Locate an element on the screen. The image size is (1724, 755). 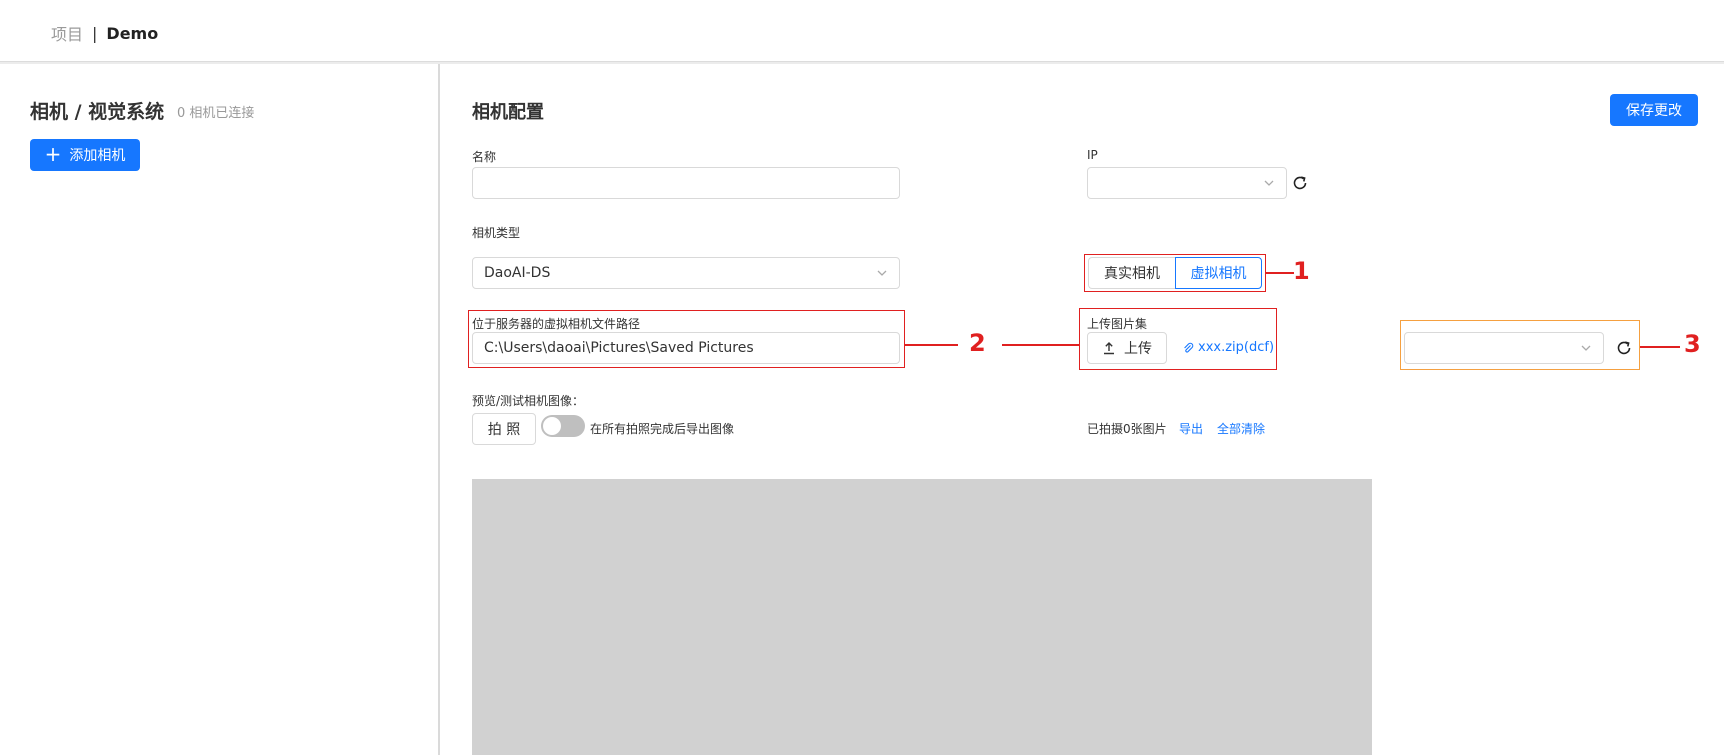
clear-all-link: 全部清除 is located at coordinates (1241, 428).